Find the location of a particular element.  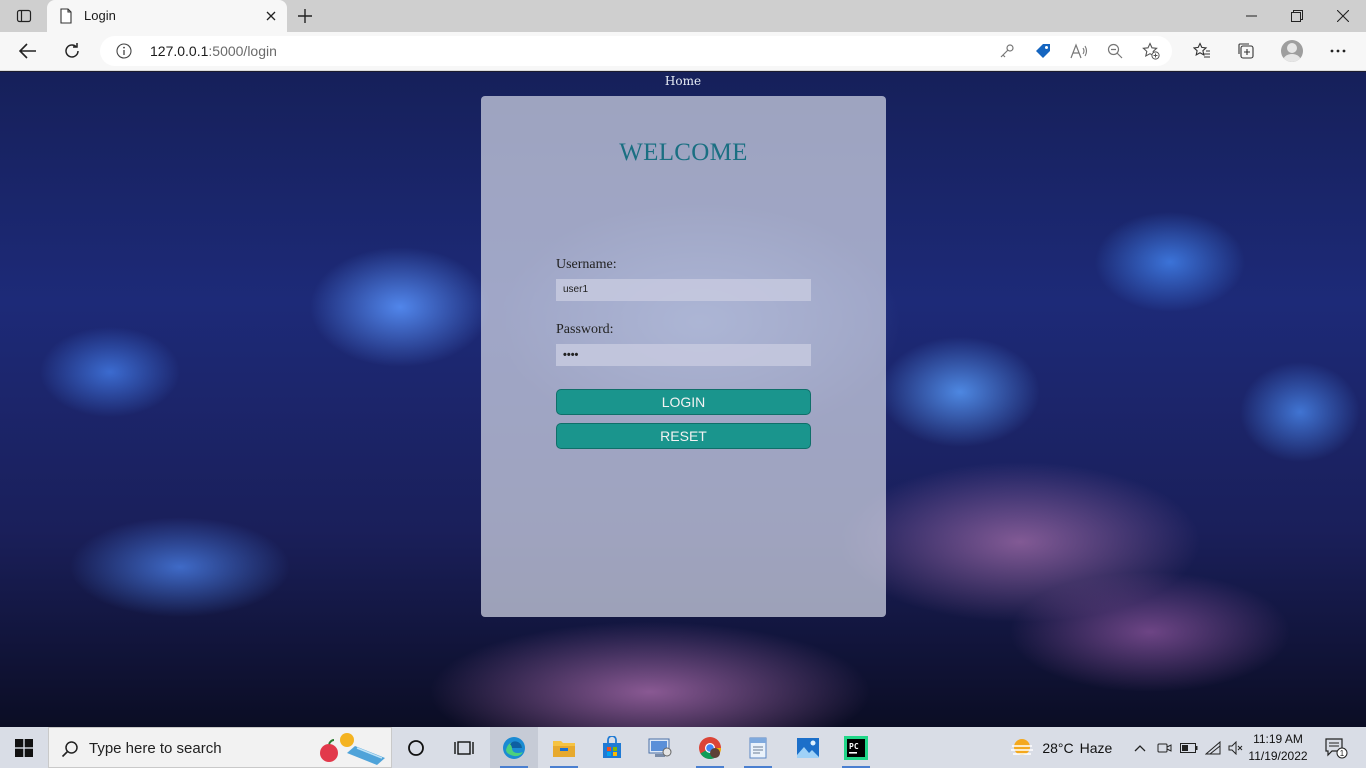

weather-icon is located at coordinates (1022, 747).